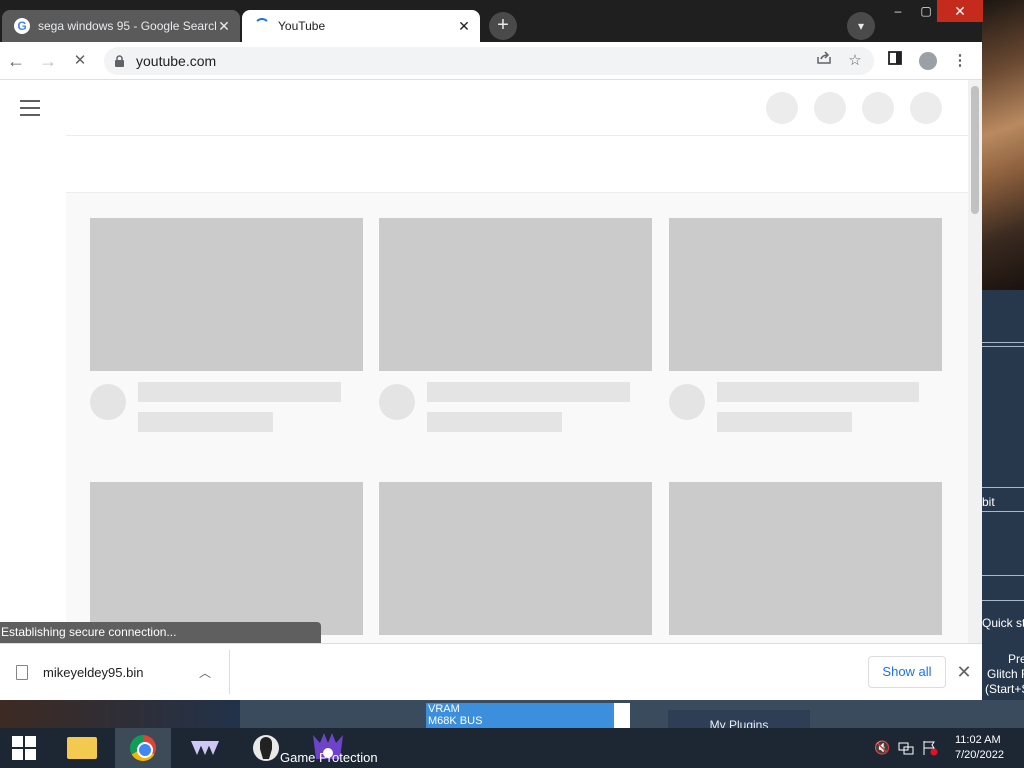 Image resolution: width=1024 pixels, height=768 pixels. I want to click on download-item: mikeyeldey95.bin ︿, so click(115, 672).